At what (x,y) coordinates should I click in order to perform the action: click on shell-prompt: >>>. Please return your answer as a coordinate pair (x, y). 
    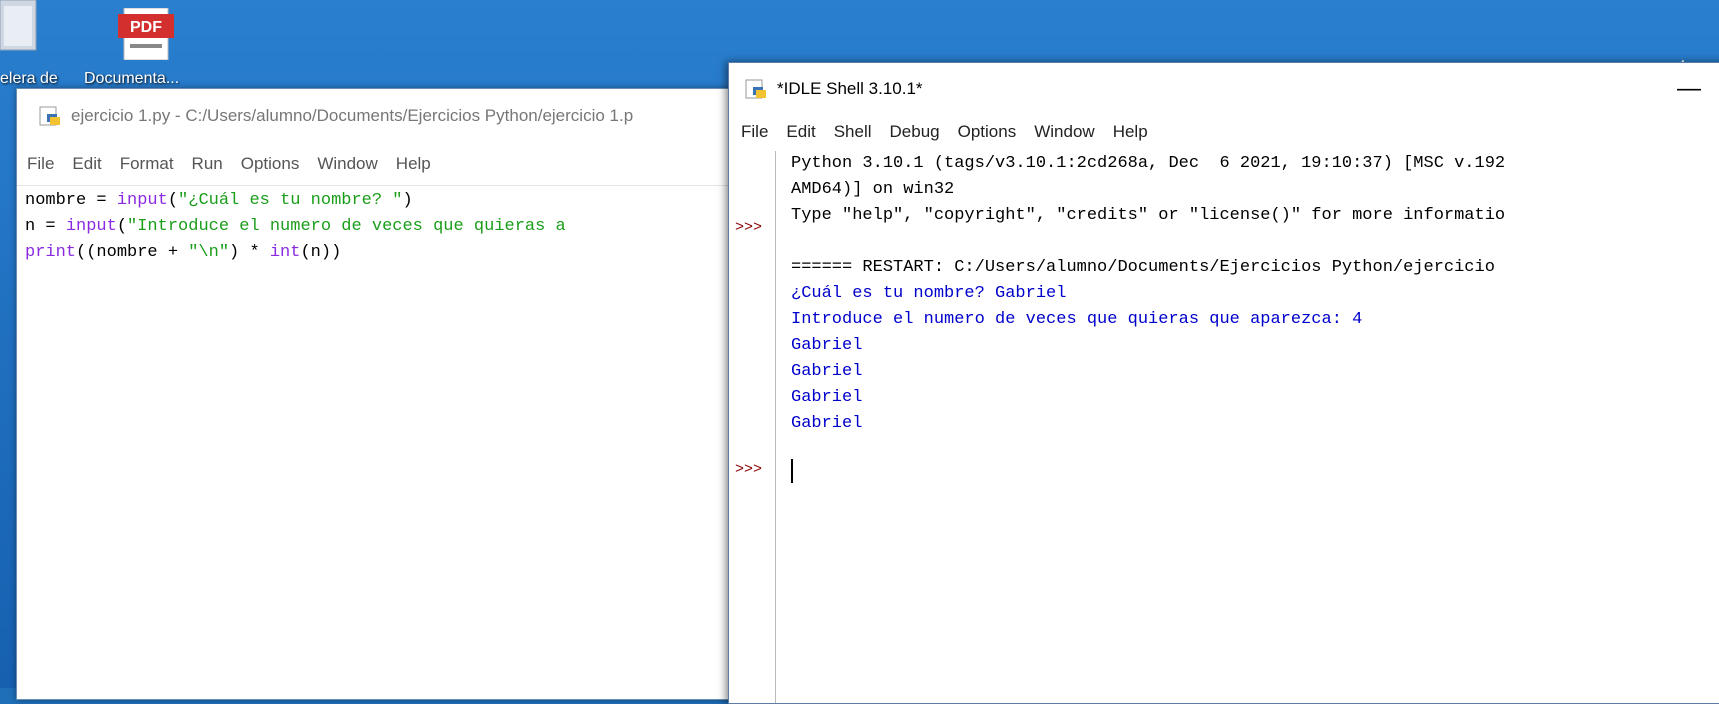
    Looking at the image, I should click on (749, 227).